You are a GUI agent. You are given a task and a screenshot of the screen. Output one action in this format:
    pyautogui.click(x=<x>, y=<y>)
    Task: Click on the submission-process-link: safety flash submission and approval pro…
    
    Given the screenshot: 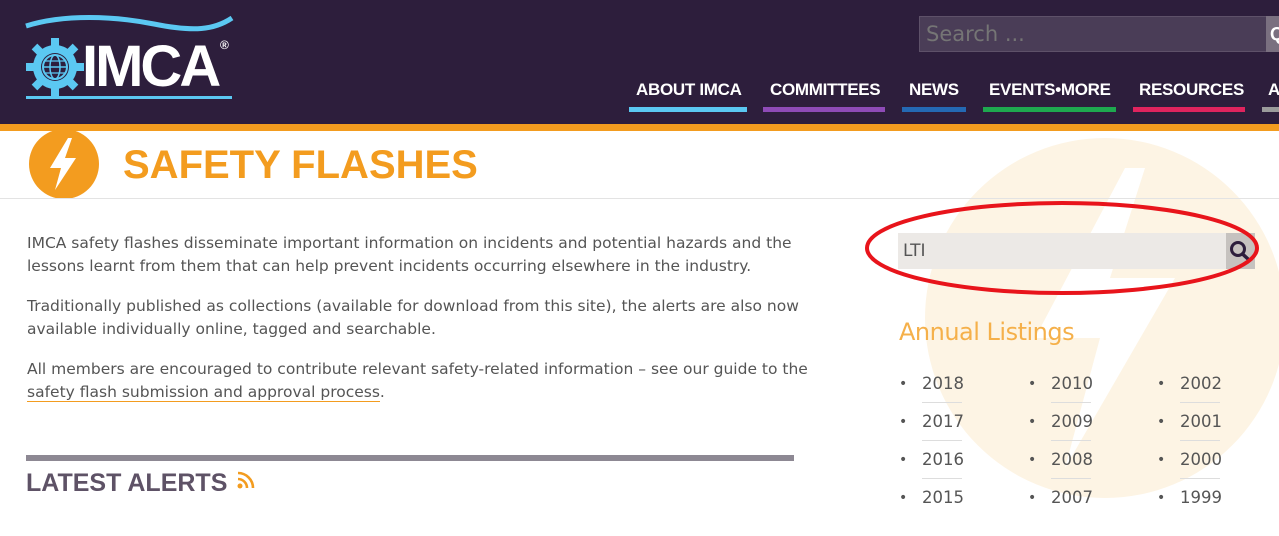 What is the action you would take?
    pyautogui.click(x=203, y=392)
    